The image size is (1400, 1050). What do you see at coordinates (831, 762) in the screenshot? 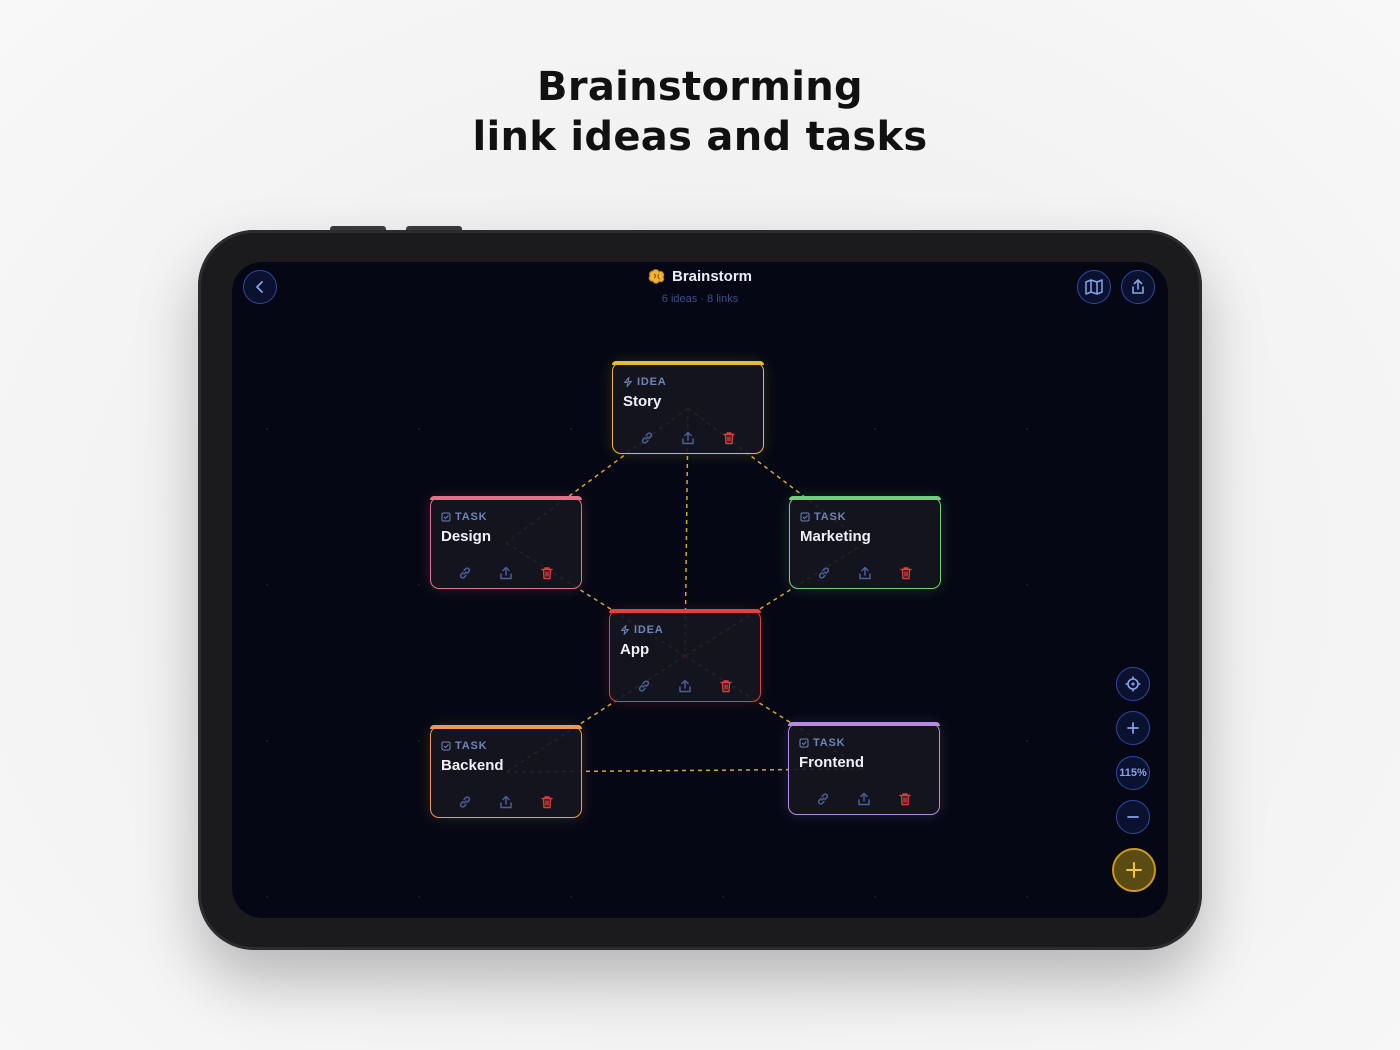
I see `node-title: Frontend` at bounding box center [831, 762].